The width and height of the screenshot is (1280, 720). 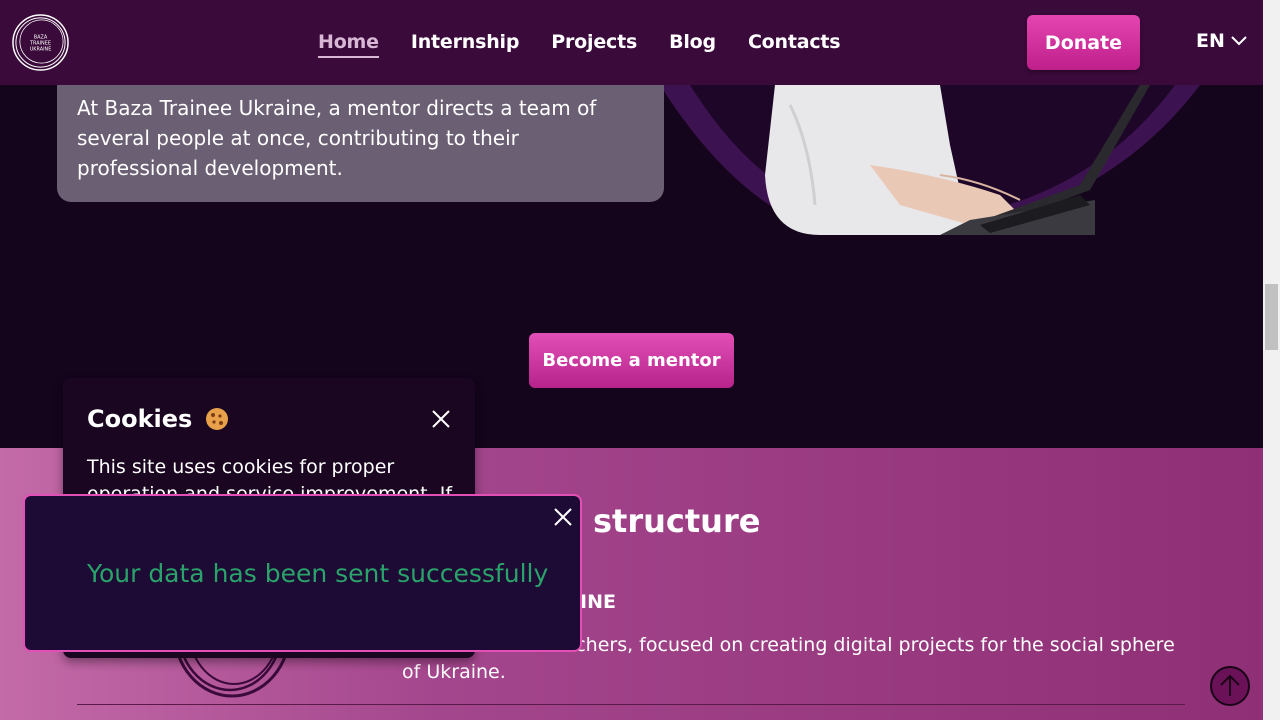 What do you see at coordinates (631, 360) in the screenshot?
I see `become-mentor-button: Become a mentor` at bounding box center [631, 360].